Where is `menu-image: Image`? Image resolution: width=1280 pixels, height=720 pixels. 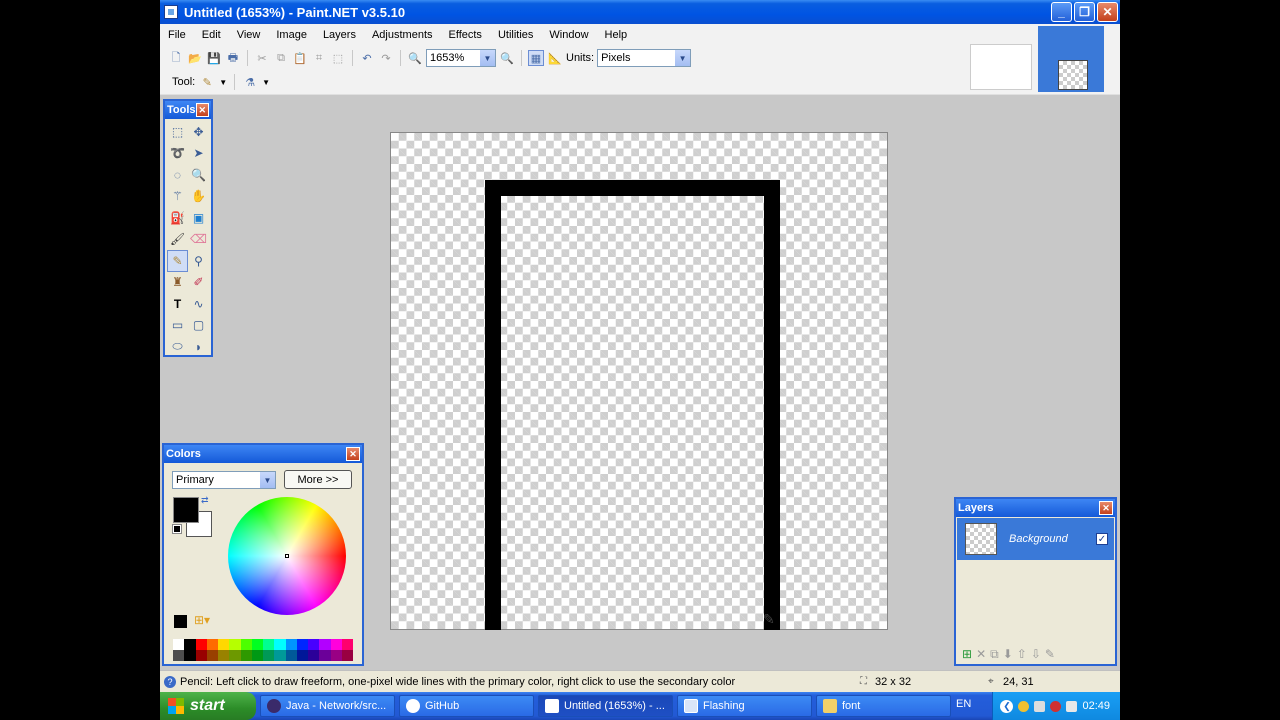
menu-image: Image is located at coordinates (291, 35).